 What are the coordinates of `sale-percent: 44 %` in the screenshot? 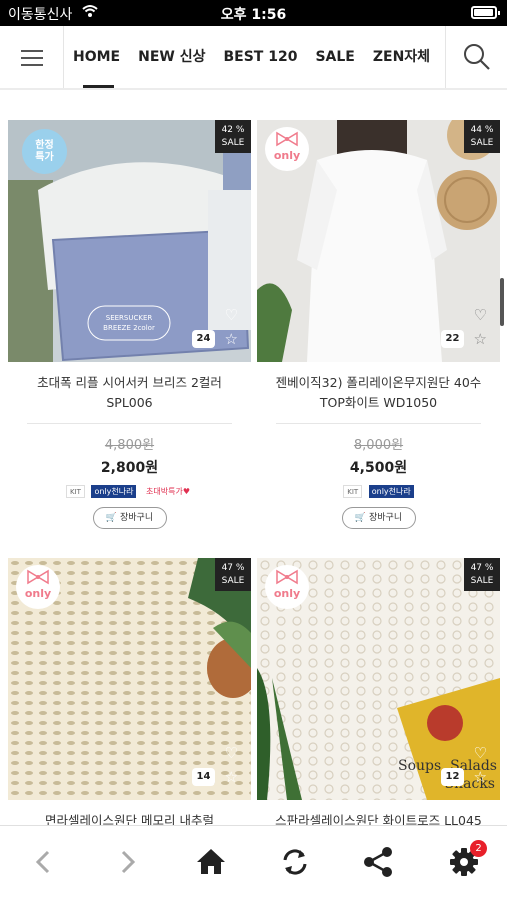 It's located at (482, 130).